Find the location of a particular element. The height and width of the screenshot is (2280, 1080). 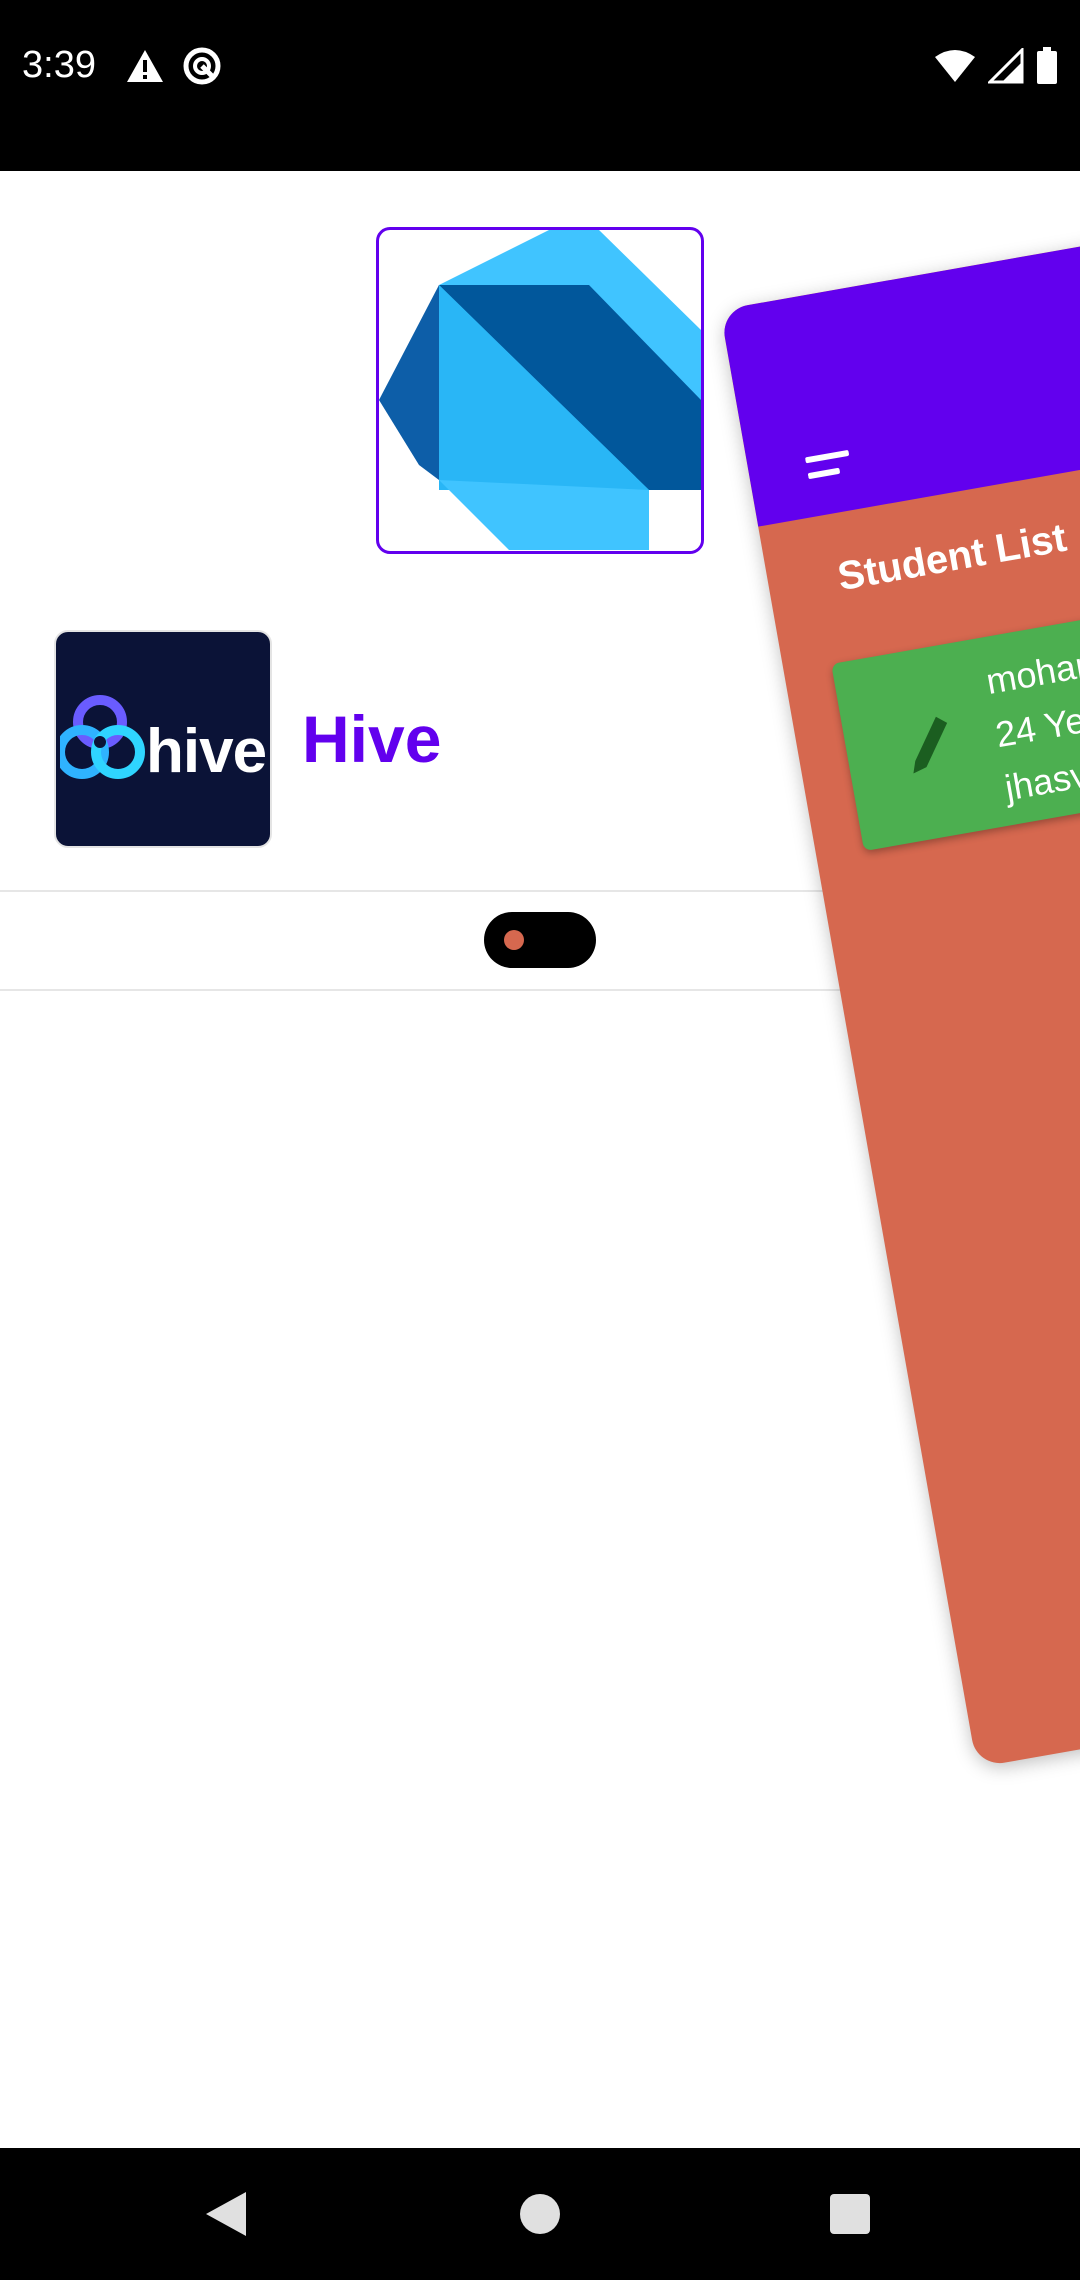

back-icon is located at coordinates (226, 2214).